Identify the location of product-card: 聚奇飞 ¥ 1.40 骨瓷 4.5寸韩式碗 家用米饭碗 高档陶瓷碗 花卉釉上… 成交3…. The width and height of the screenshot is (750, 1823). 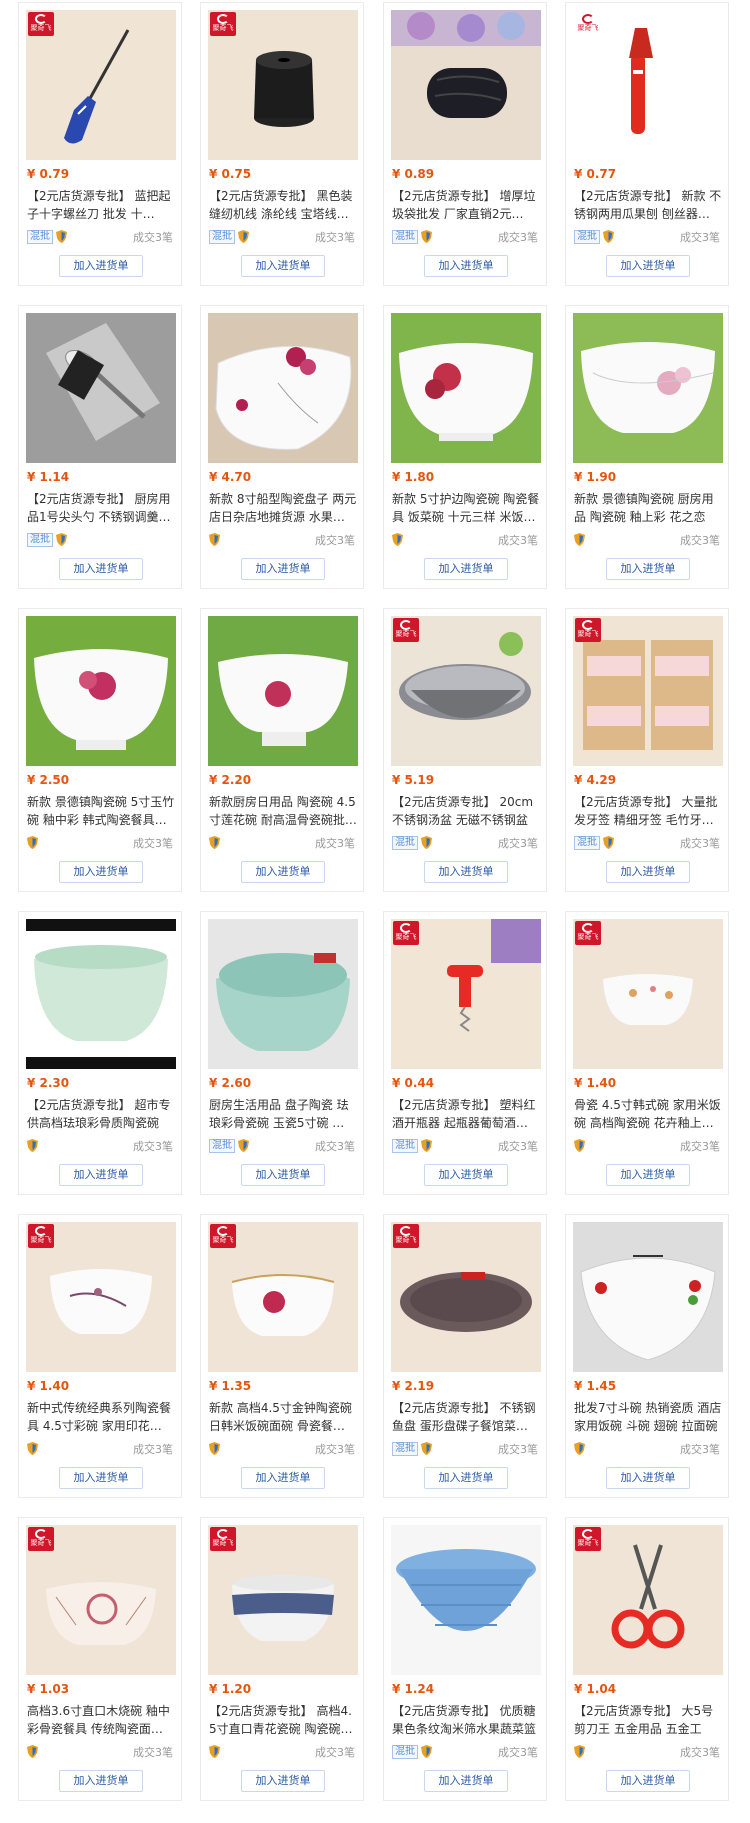
(647, 1053).